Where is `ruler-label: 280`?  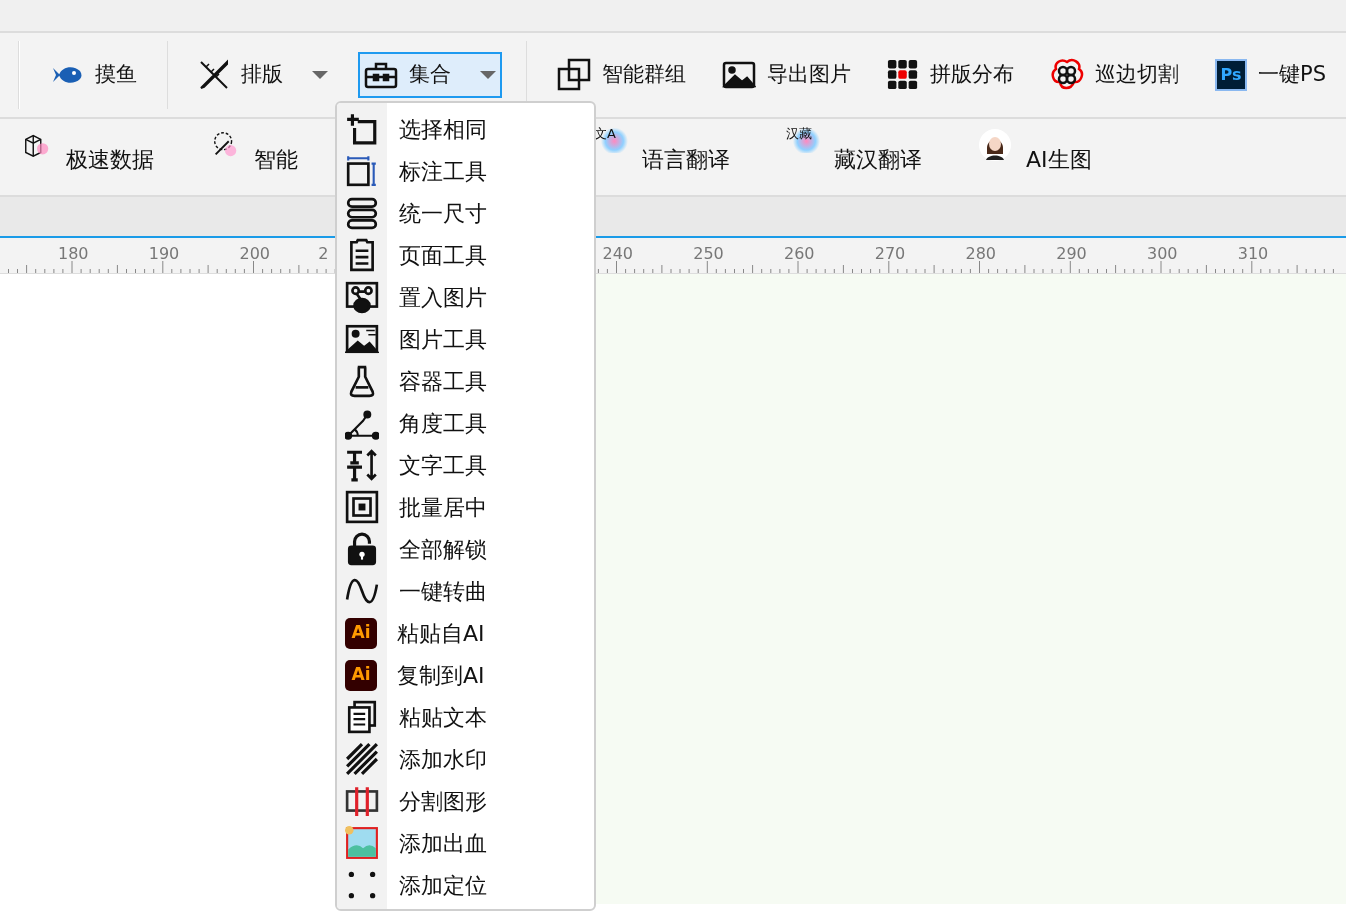 ruler-label: 280 is located at coordinates (981, 254).